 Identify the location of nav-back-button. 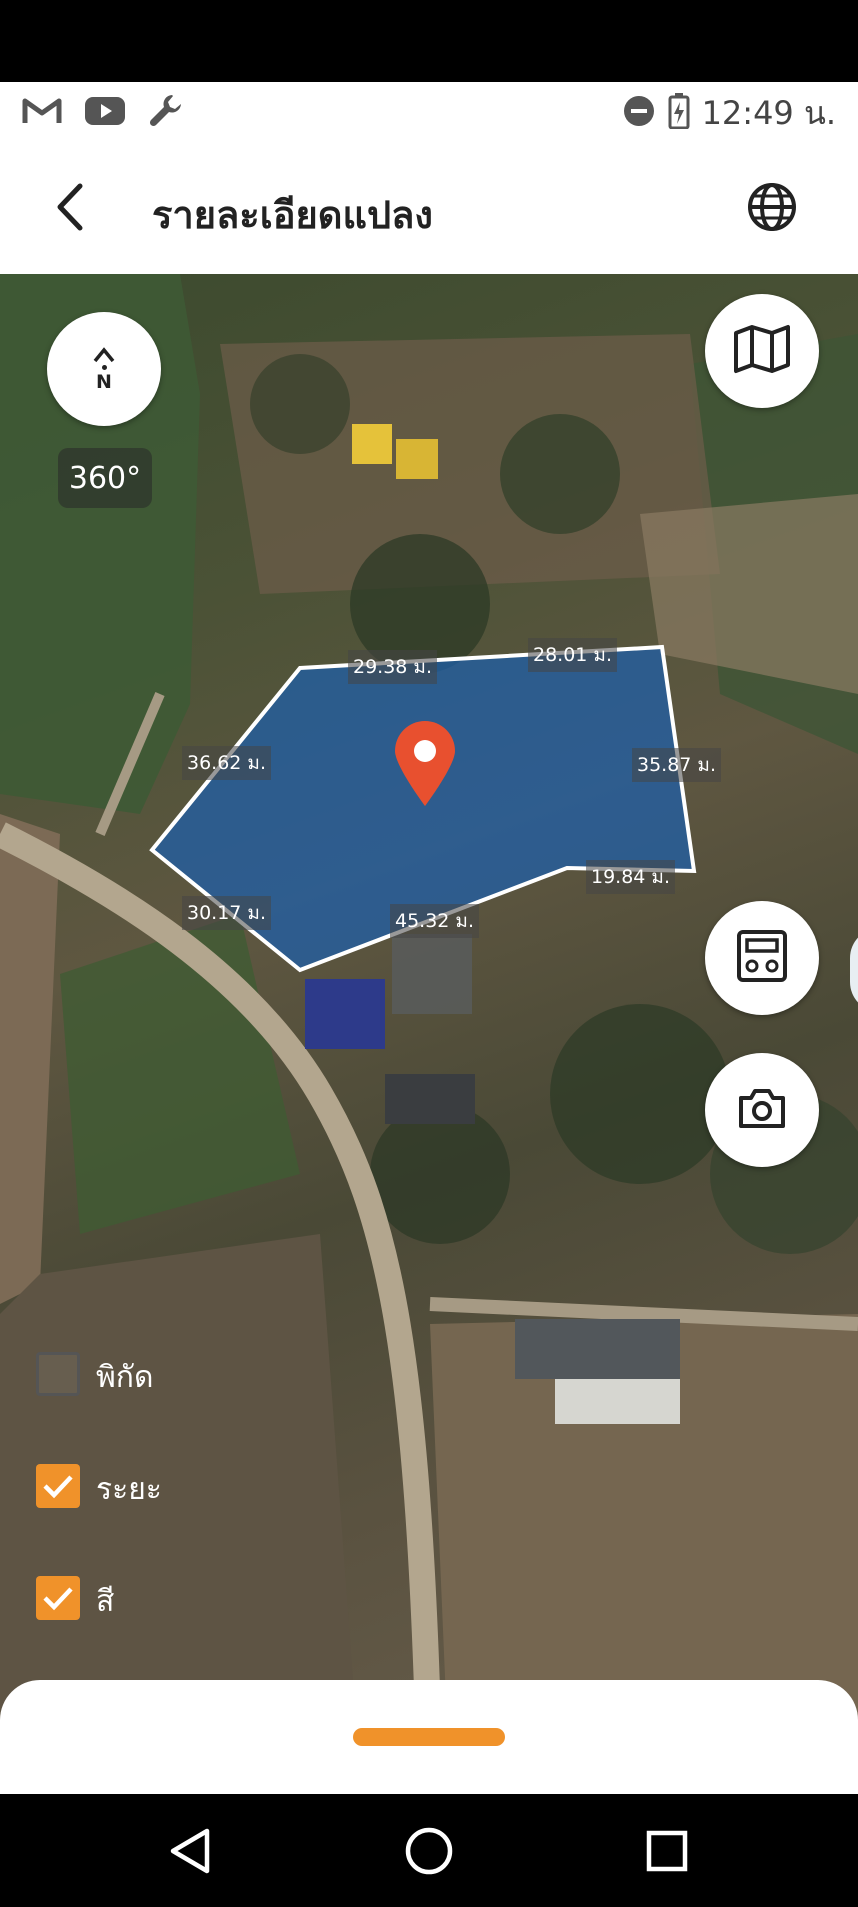
(190, 1851).